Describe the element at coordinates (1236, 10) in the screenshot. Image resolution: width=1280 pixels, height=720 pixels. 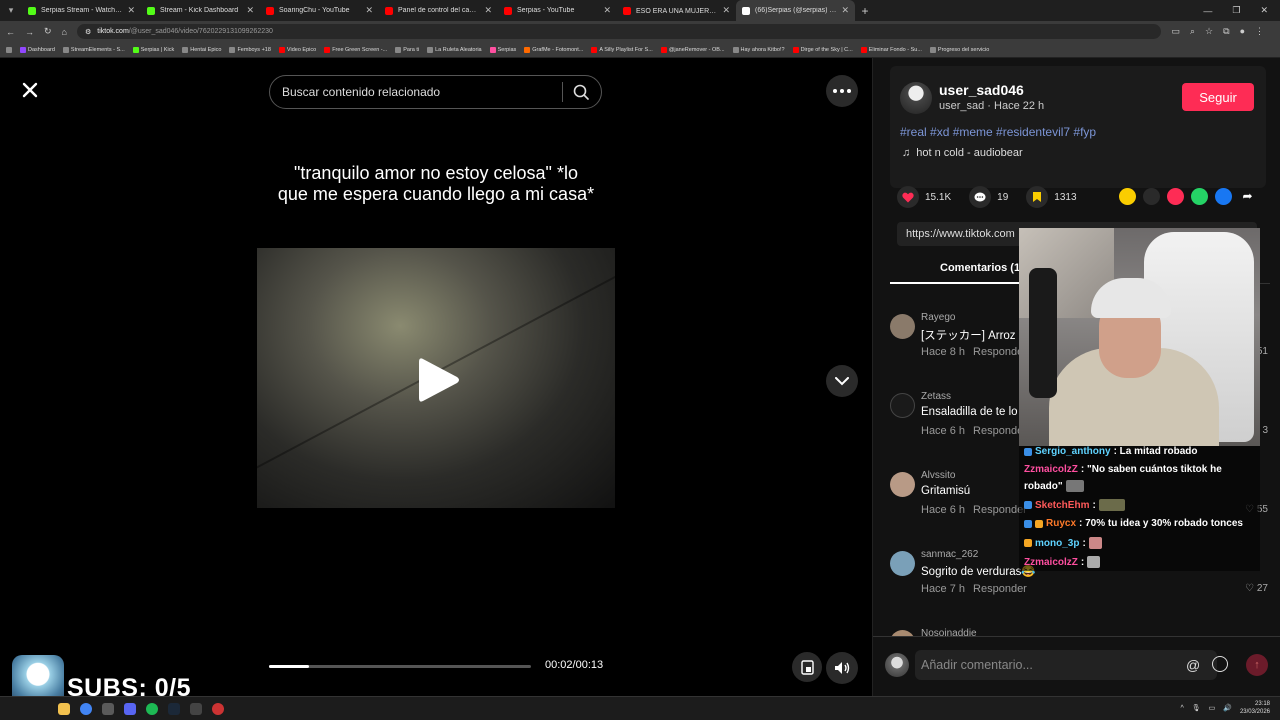
I see `maximize-icon: ❐` at that location.